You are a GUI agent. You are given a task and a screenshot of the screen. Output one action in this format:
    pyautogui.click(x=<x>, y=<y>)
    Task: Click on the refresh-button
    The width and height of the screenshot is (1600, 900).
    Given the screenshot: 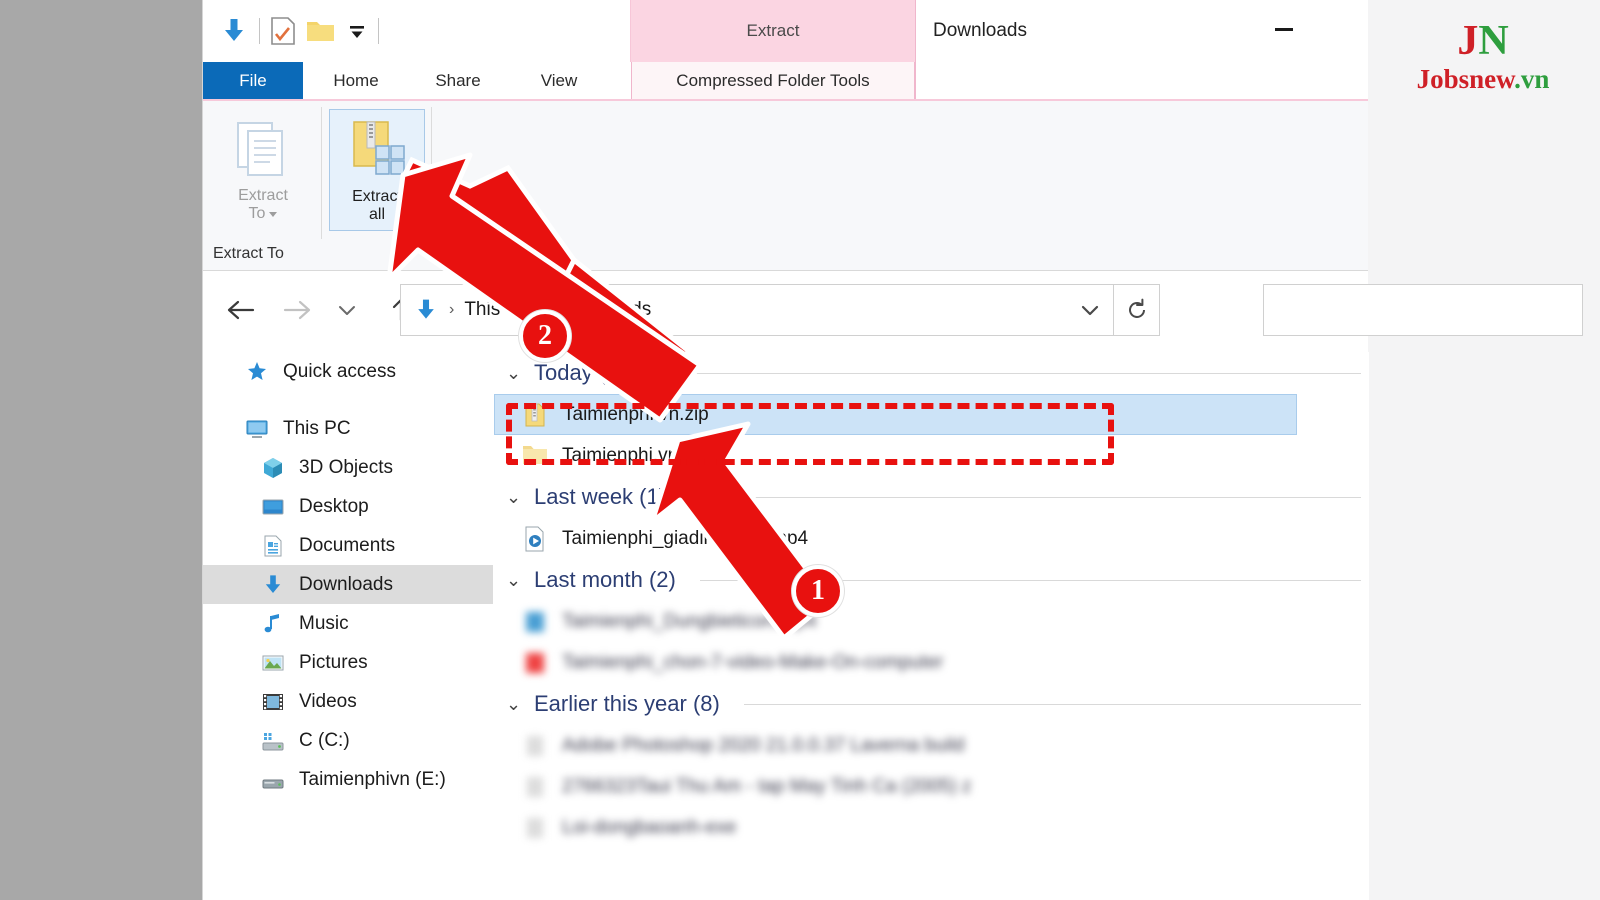 What is the action you would take?
    pyautogui.click(x=1136, y=310)
    